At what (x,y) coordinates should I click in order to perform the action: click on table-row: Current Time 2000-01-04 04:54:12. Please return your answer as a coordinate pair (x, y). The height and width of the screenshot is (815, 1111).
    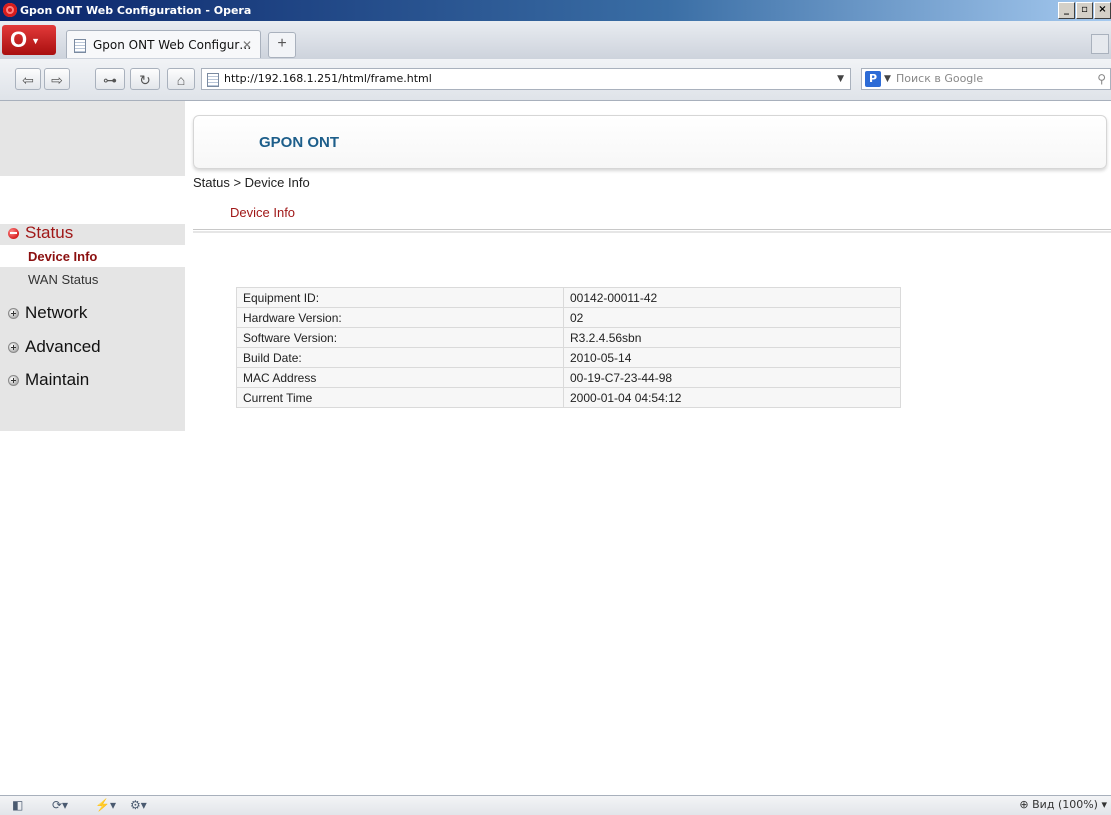
    Looking at the image, I should click on (568, 397).